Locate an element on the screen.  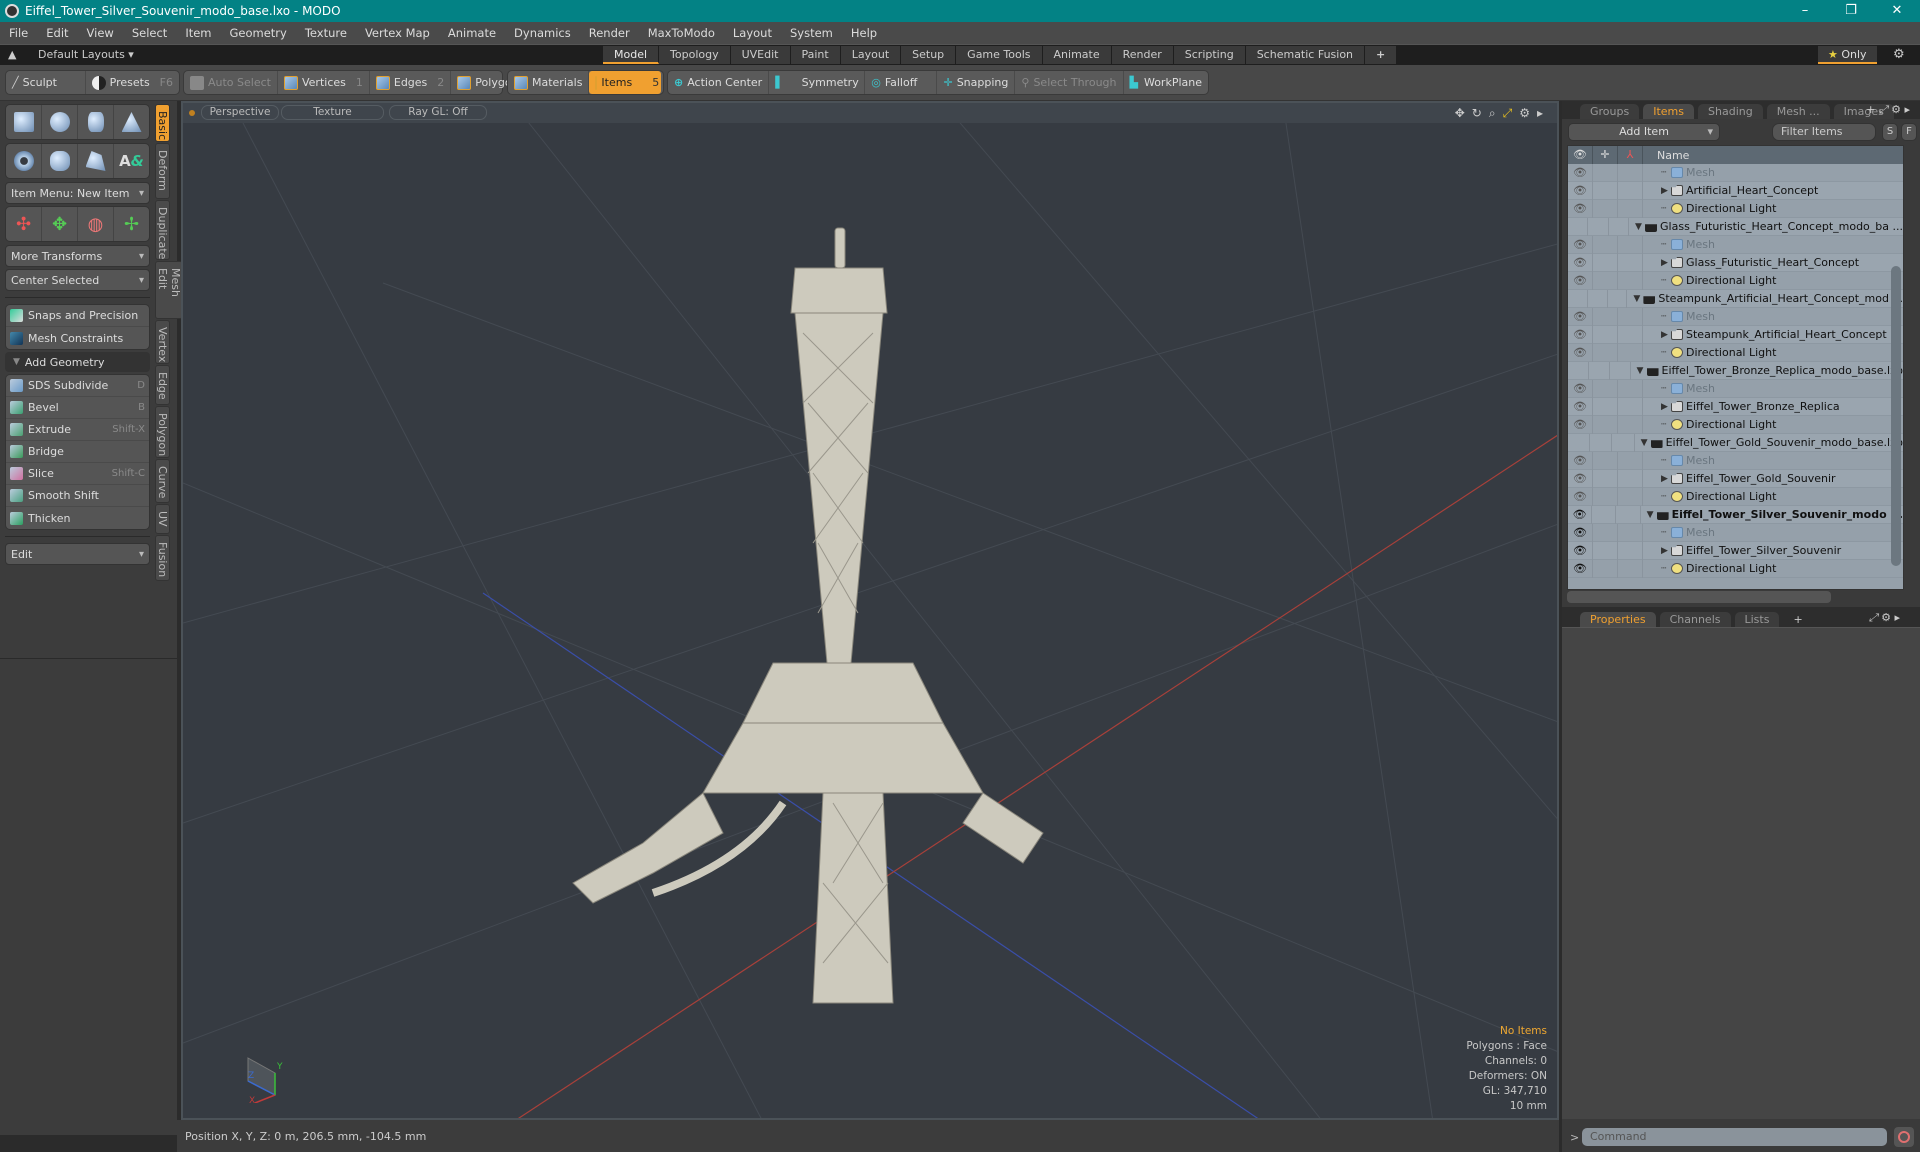
vtab-uv: UV is located at coordinates (162, 519).